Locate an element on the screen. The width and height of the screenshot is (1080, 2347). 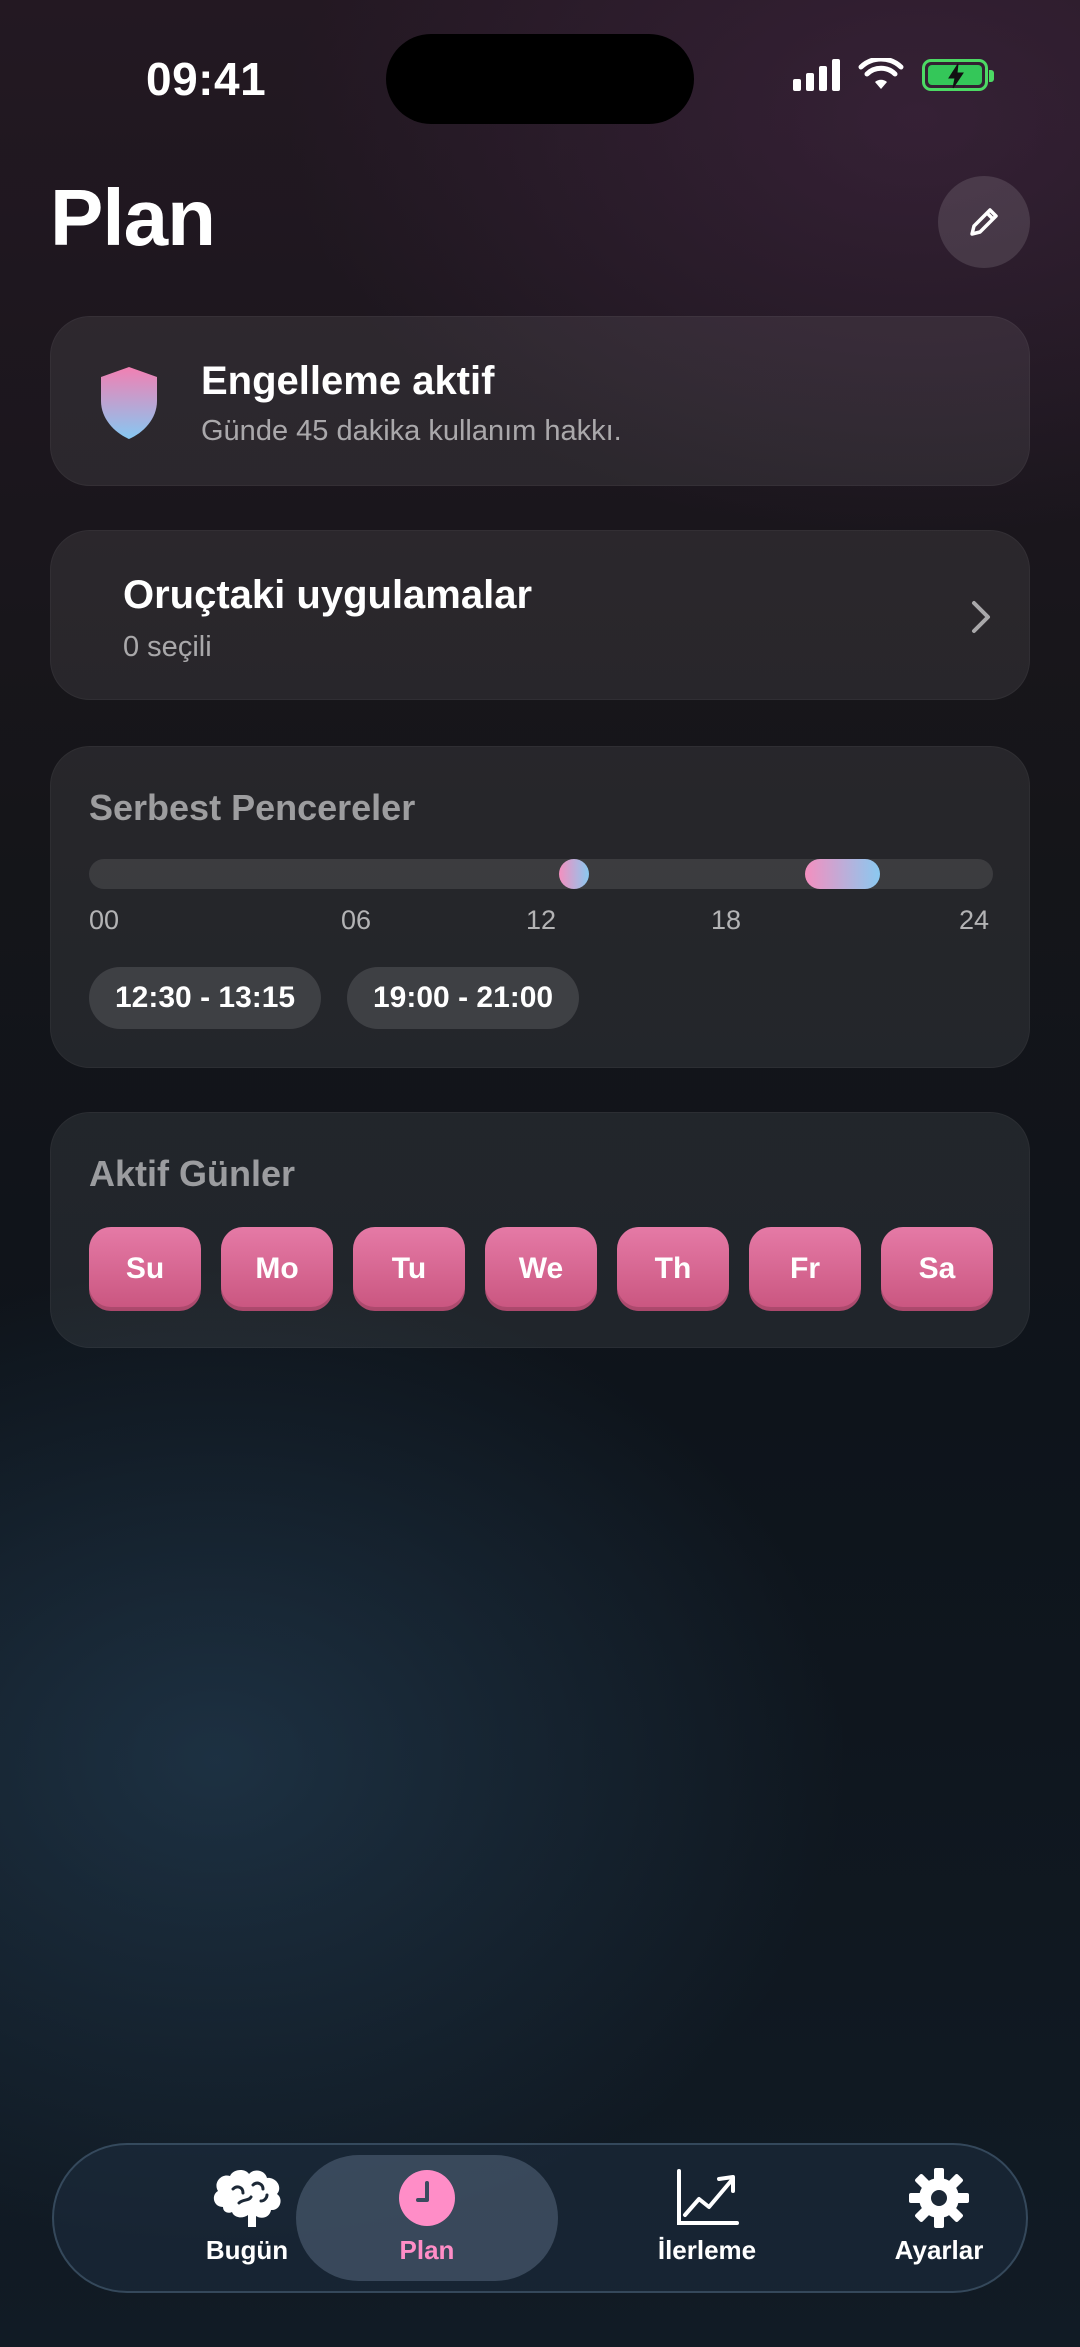
tab-ilerleme: İlerleme is located at coordinates (707, 2218).